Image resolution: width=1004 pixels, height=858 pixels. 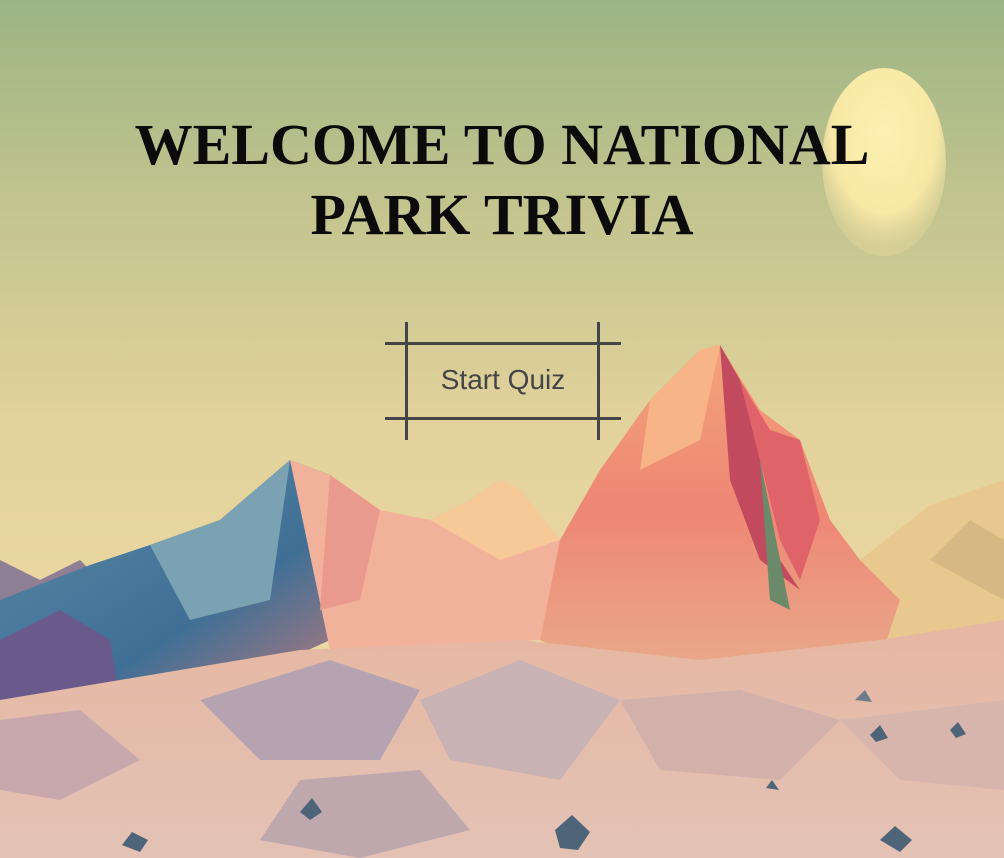 I want to click on title-line-2: PARK TRIVIA, so click(x=502, y=214).